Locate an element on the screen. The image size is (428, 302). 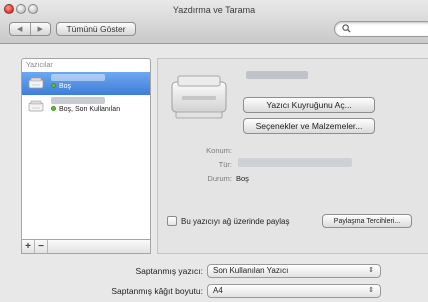
search-input is located at coordinates (381, 29).